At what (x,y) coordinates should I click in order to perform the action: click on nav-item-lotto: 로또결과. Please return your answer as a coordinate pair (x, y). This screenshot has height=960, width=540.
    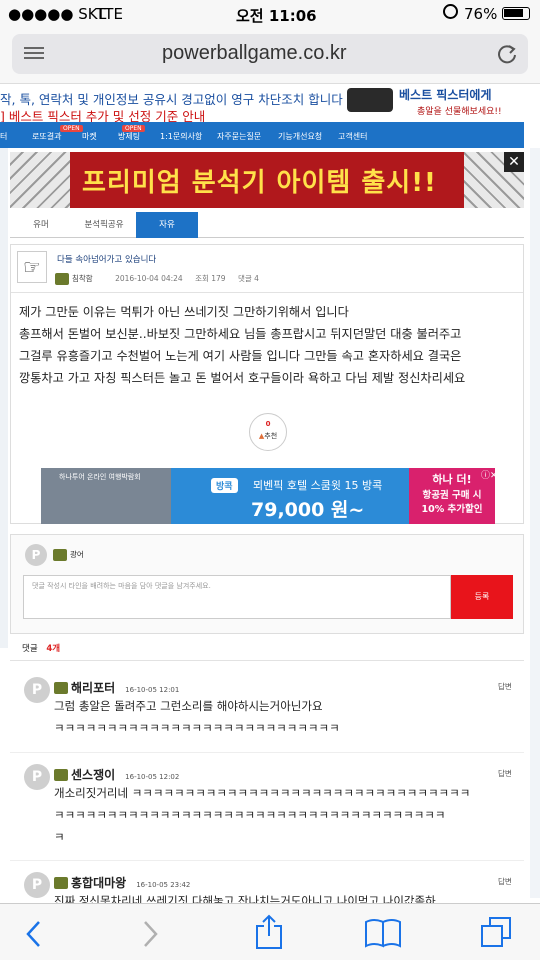
    Looking at the image, I should click on (46, 136).